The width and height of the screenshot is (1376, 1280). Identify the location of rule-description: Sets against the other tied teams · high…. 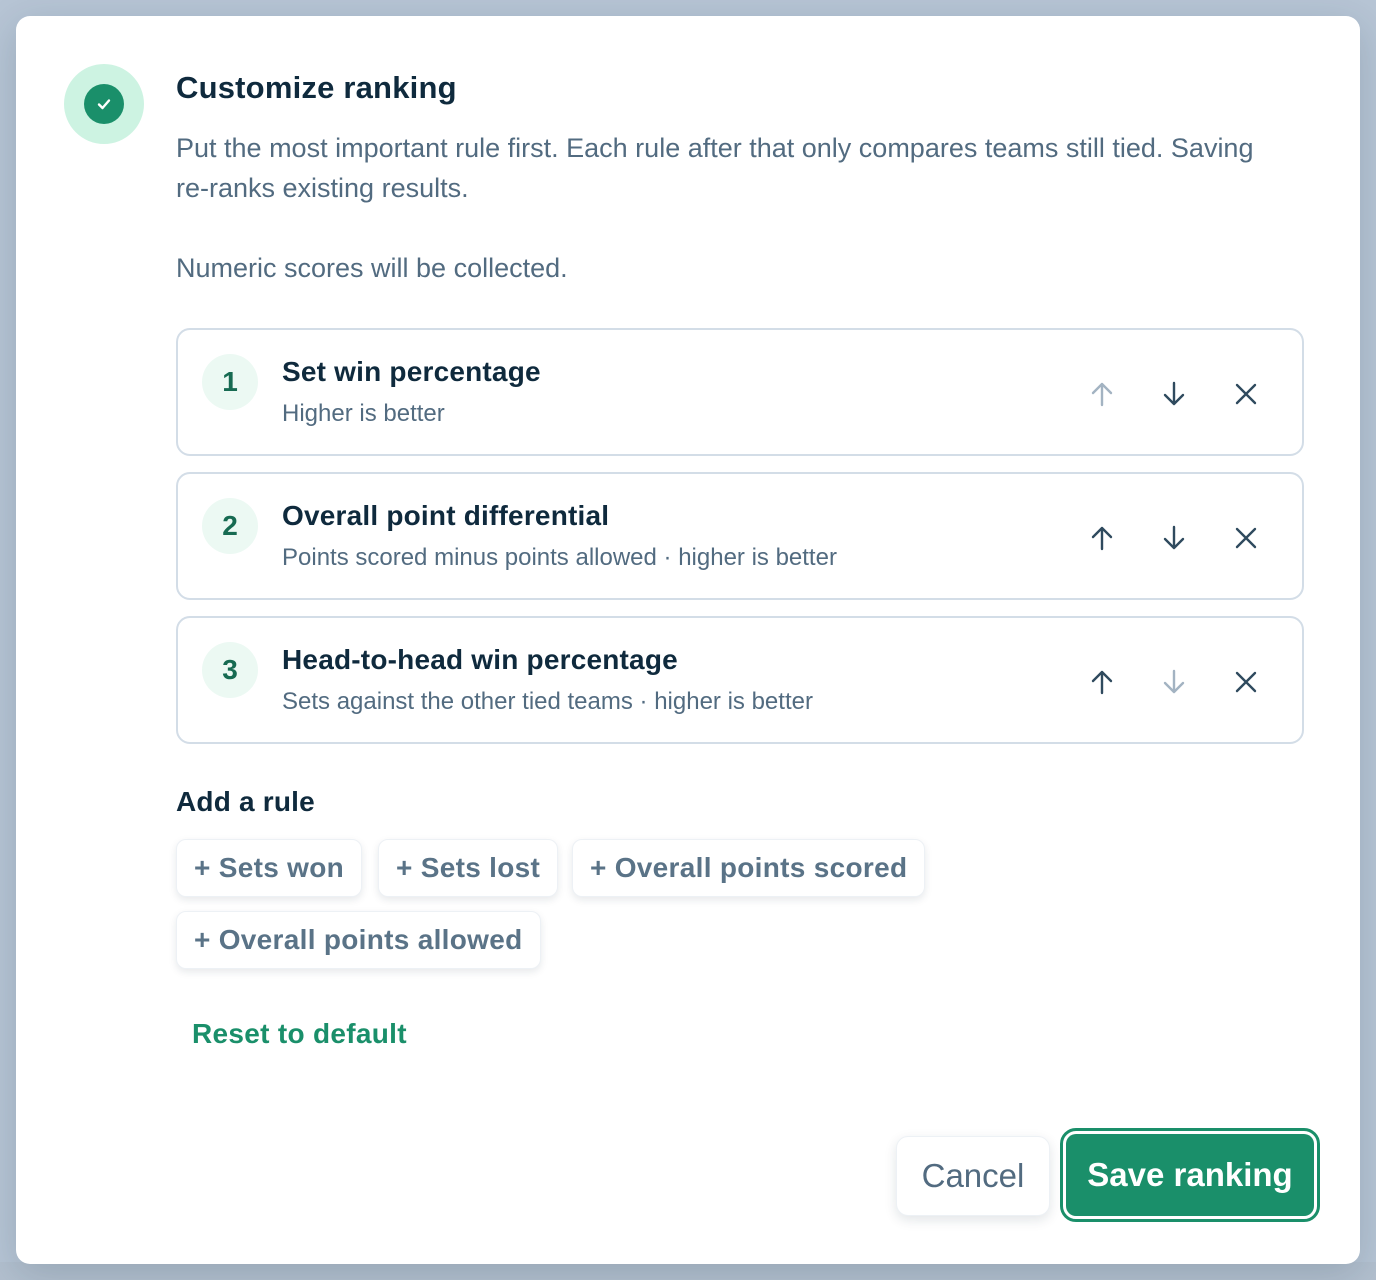
(547, 701).